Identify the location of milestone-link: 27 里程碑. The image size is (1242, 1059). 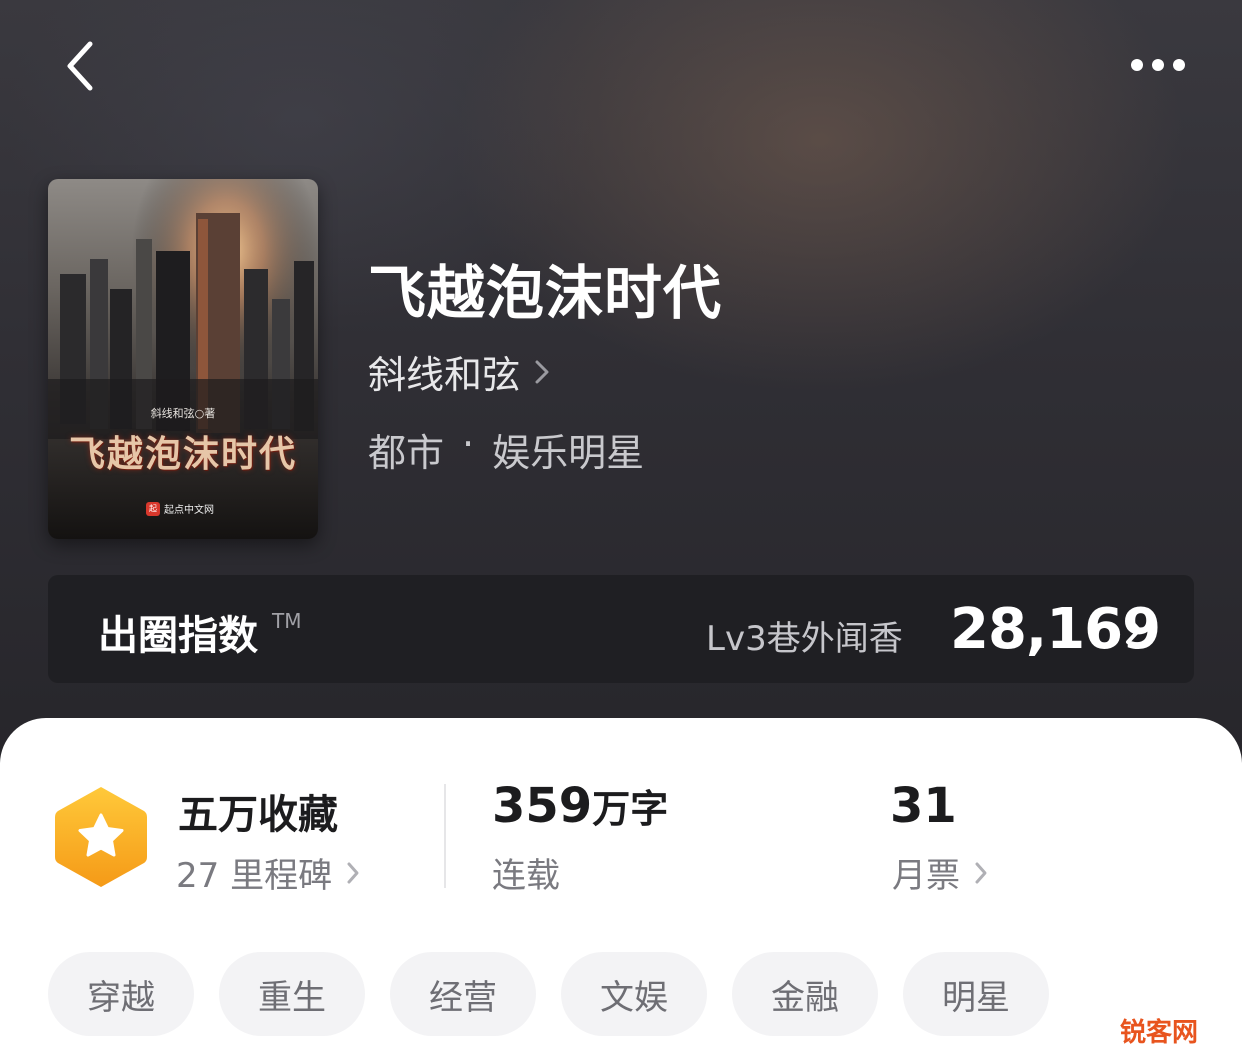
(268, 872).